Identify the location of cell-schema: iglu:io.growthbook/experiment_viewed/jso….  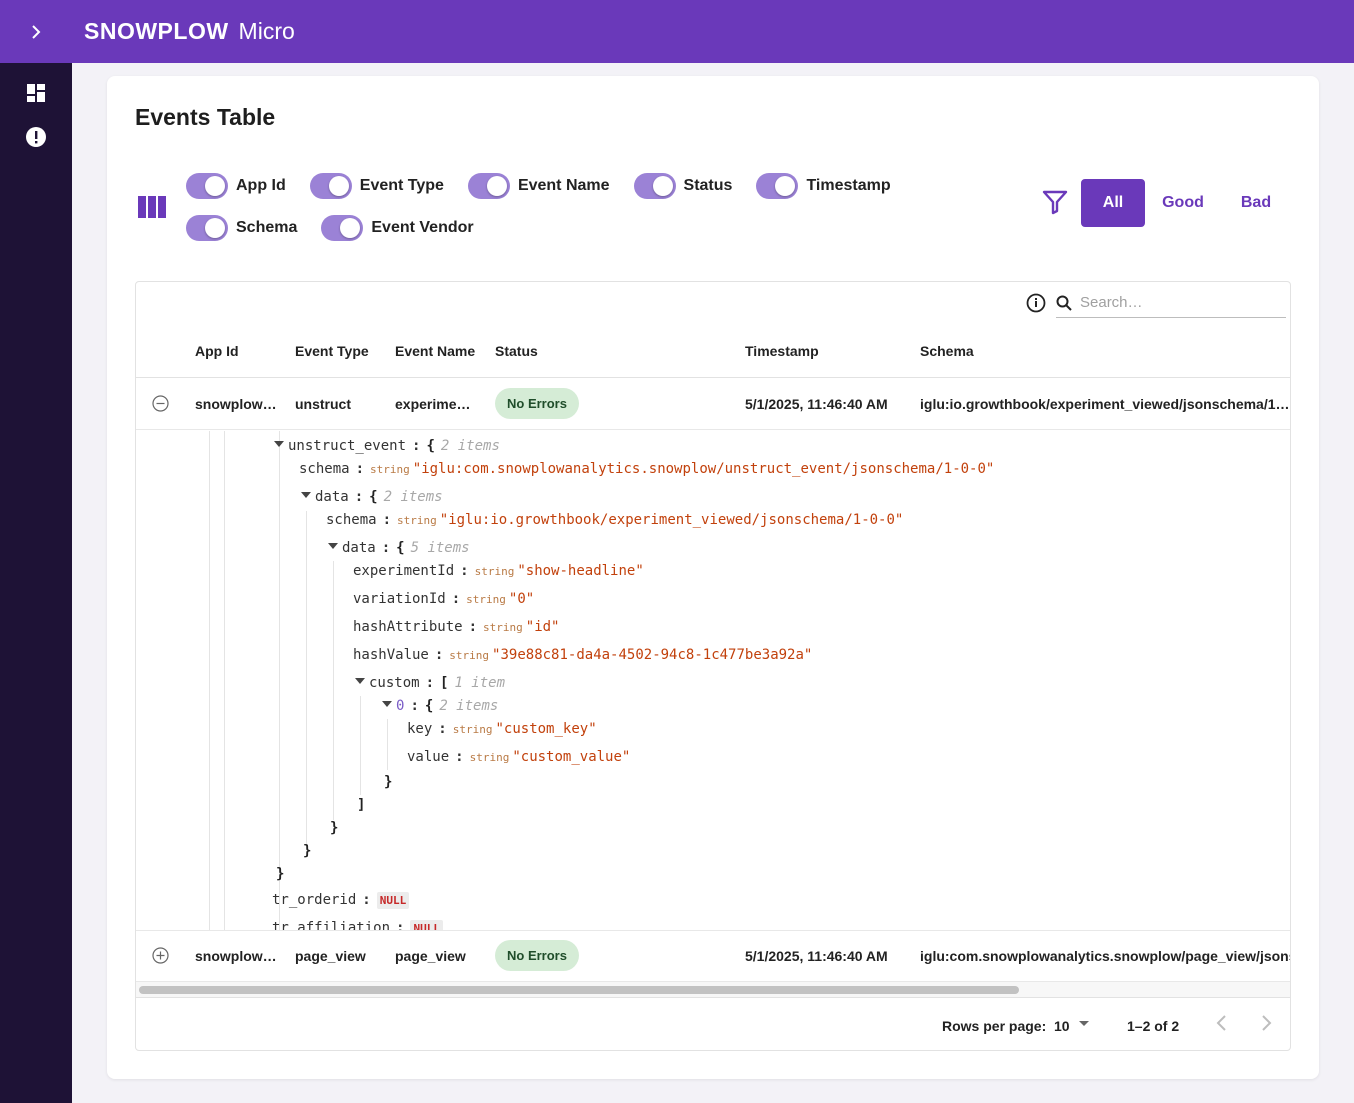
(1105, 404).